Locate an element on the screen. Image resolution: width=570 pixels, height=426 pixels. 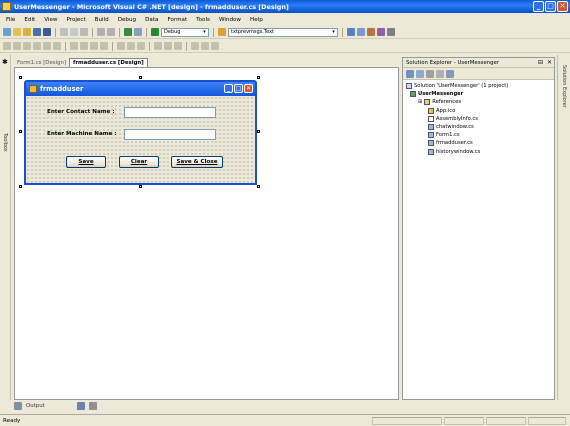
right-dock-strip: Solution Explorer is located at coordinates (563, 227).